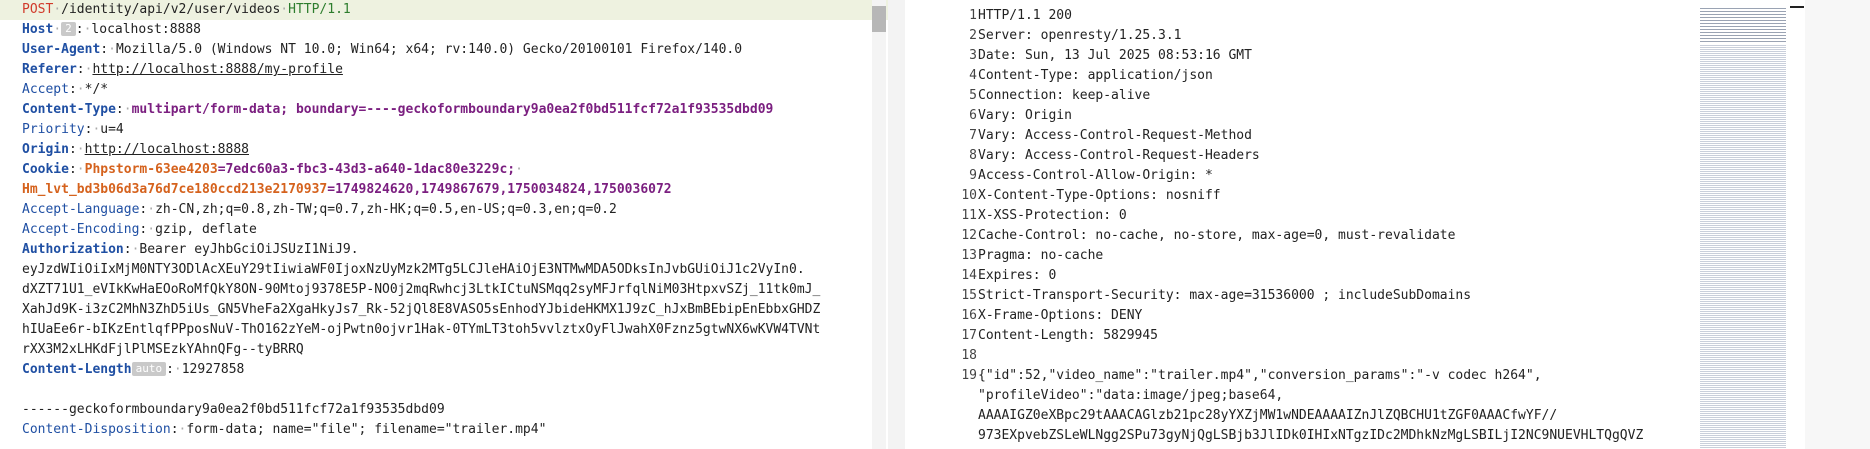 The height and width of the screenshot is (449, 1870). What do you see at coordinates (38, 9) in the screenshot?
I see `request-method: POST` at bounding box center [38, 9].